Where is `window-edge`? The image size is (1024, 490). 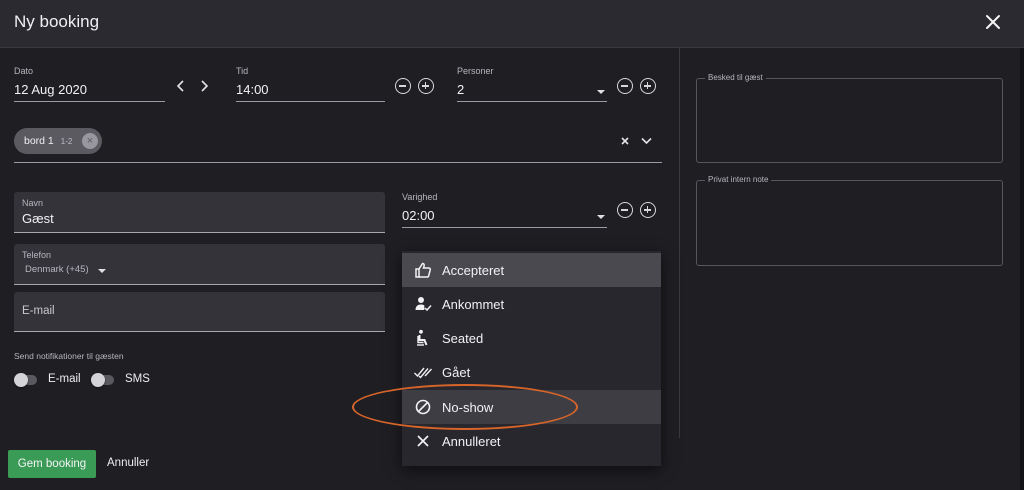
window-edge is located at coordinates (1022, 269).